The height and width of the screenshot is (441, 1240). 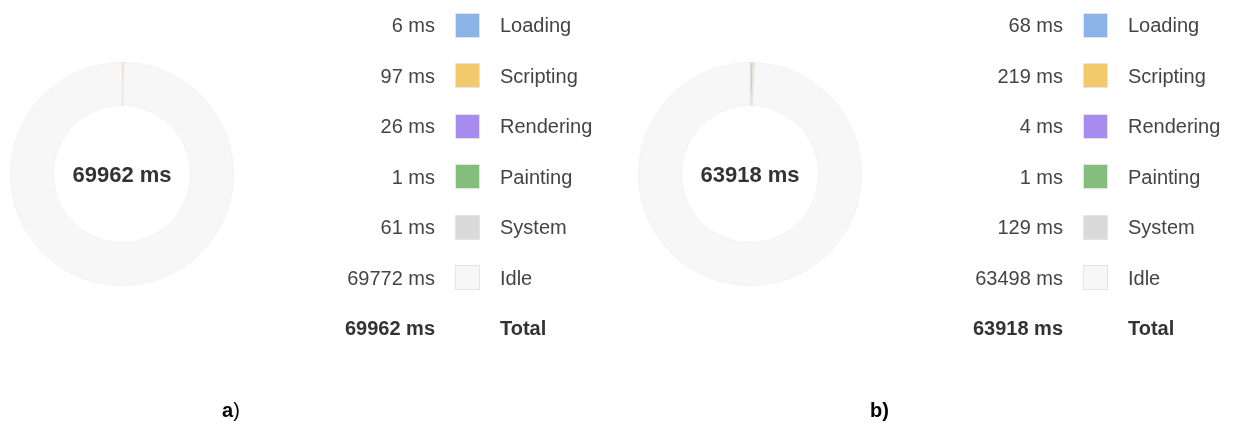 I want to click on total-value: 69962 ms, so click(x=389, y=328).